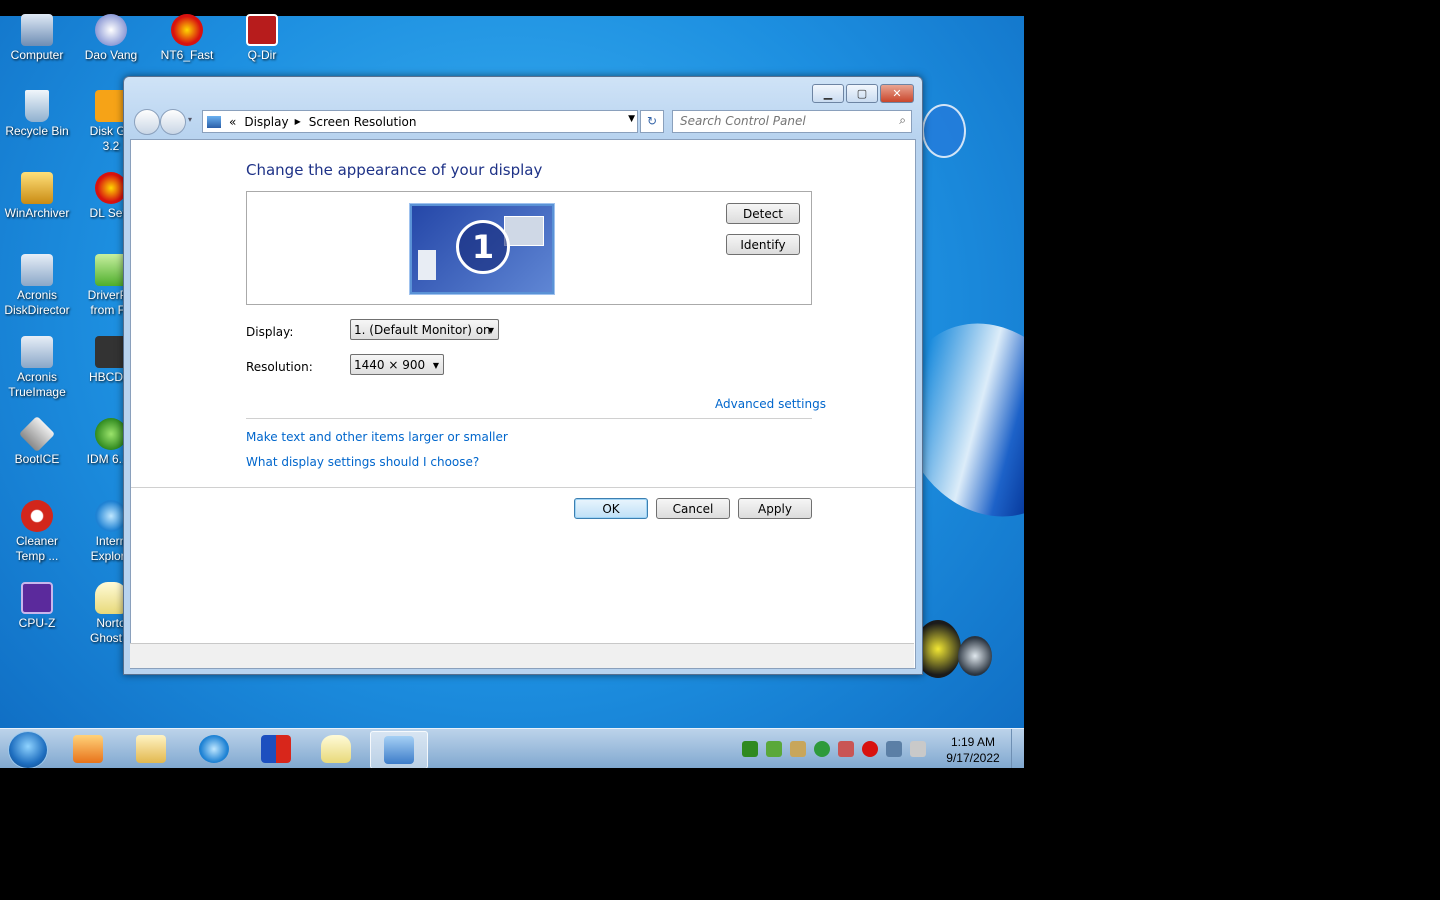  I want to click on refresh-icon: ↻, so click(652, 121).